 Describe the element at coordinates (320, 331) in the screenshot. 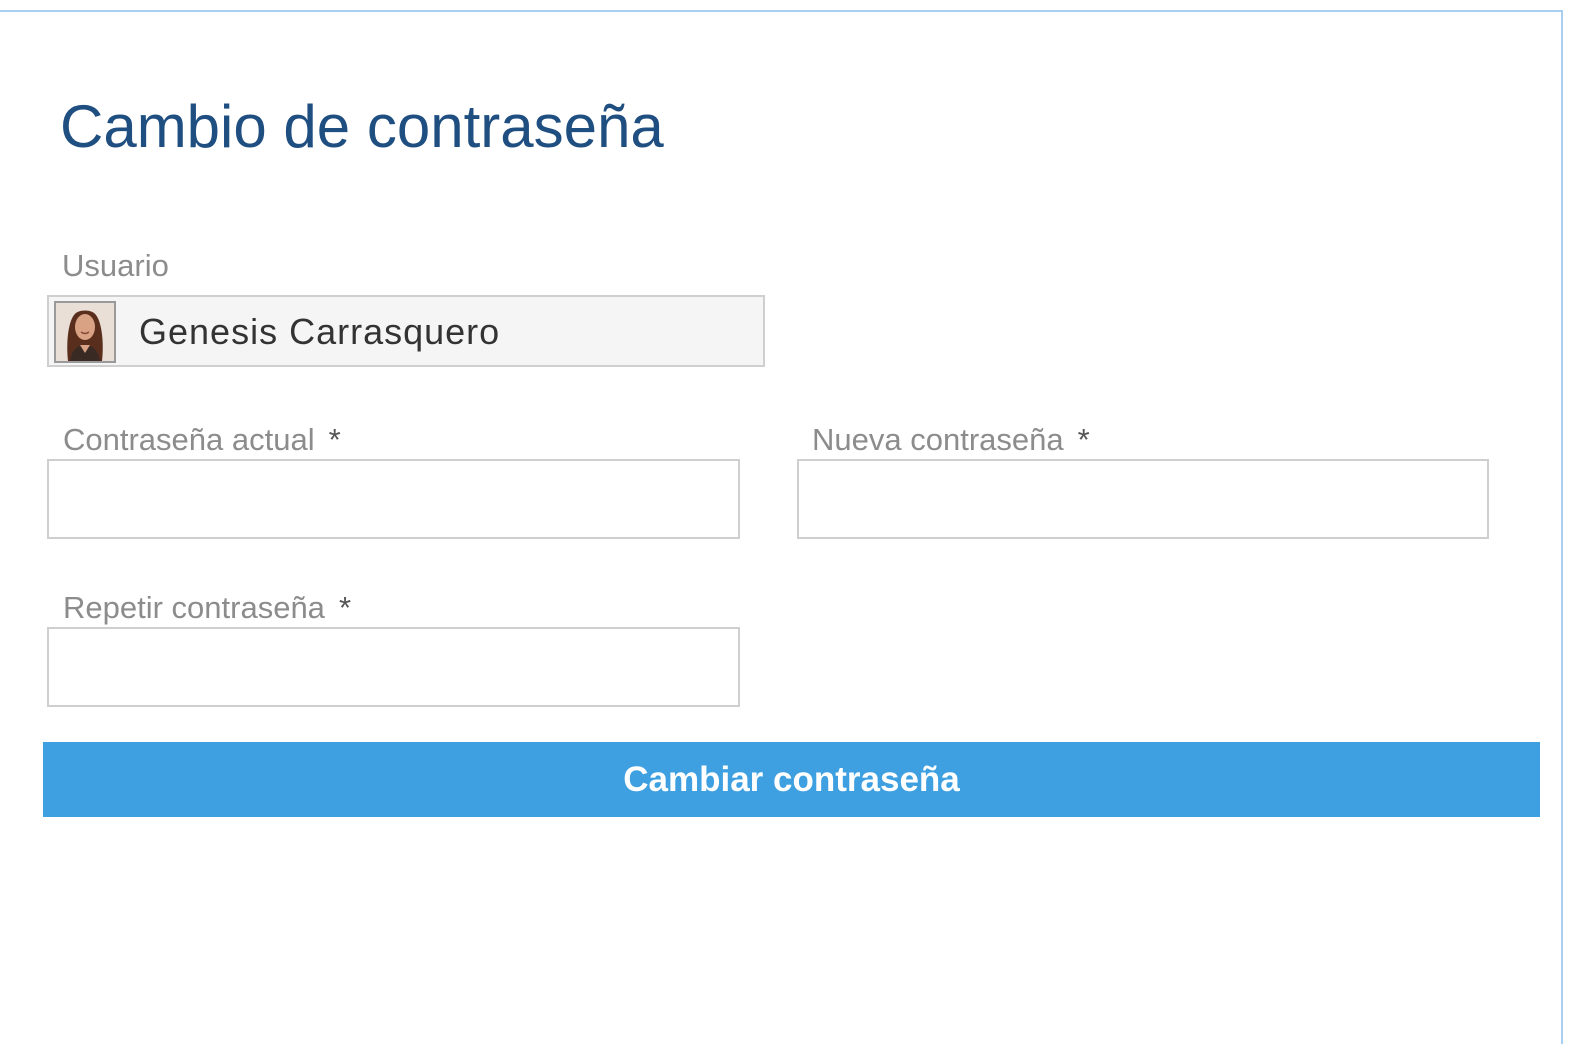

I see `user-name: Genesis Carrasquero` at that location.